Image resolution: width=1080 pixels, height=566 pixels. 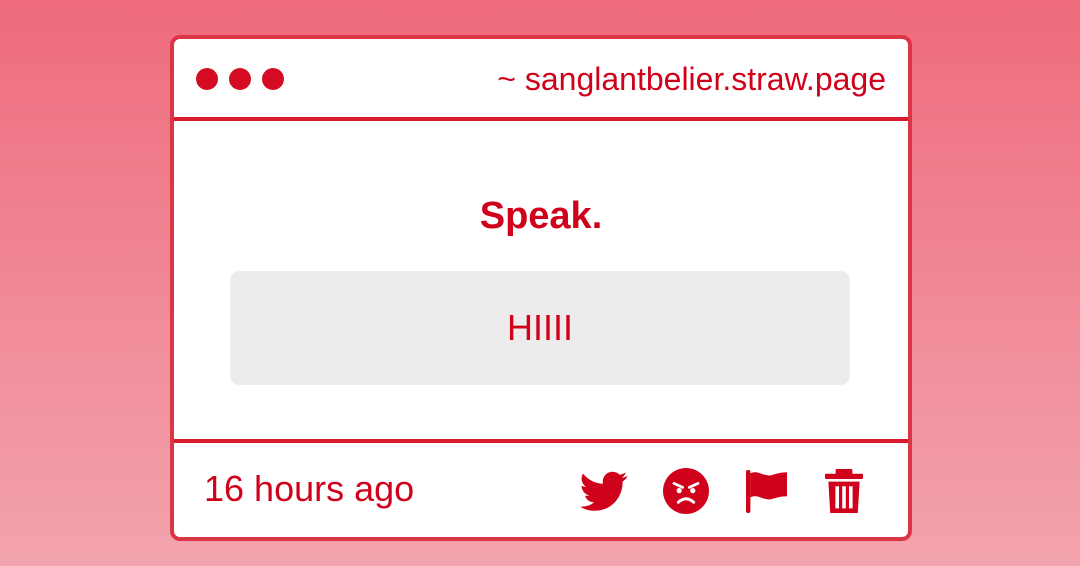 I want to click on message-box: HIIII, so click(x=540, y=328).